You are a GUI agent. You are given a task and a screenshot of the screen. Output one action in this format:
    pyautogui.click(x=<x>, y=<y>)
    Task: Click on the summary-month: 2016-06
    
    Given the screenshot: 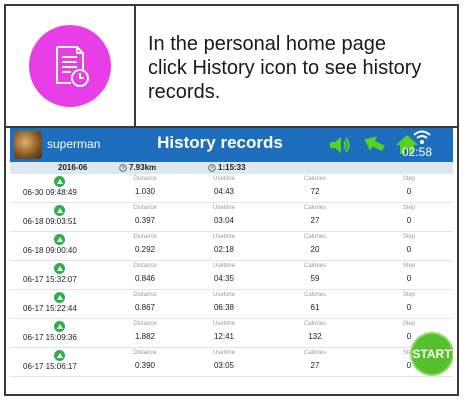 What is the action you would take?
    pyautogui.click(x=73, y=167)
    